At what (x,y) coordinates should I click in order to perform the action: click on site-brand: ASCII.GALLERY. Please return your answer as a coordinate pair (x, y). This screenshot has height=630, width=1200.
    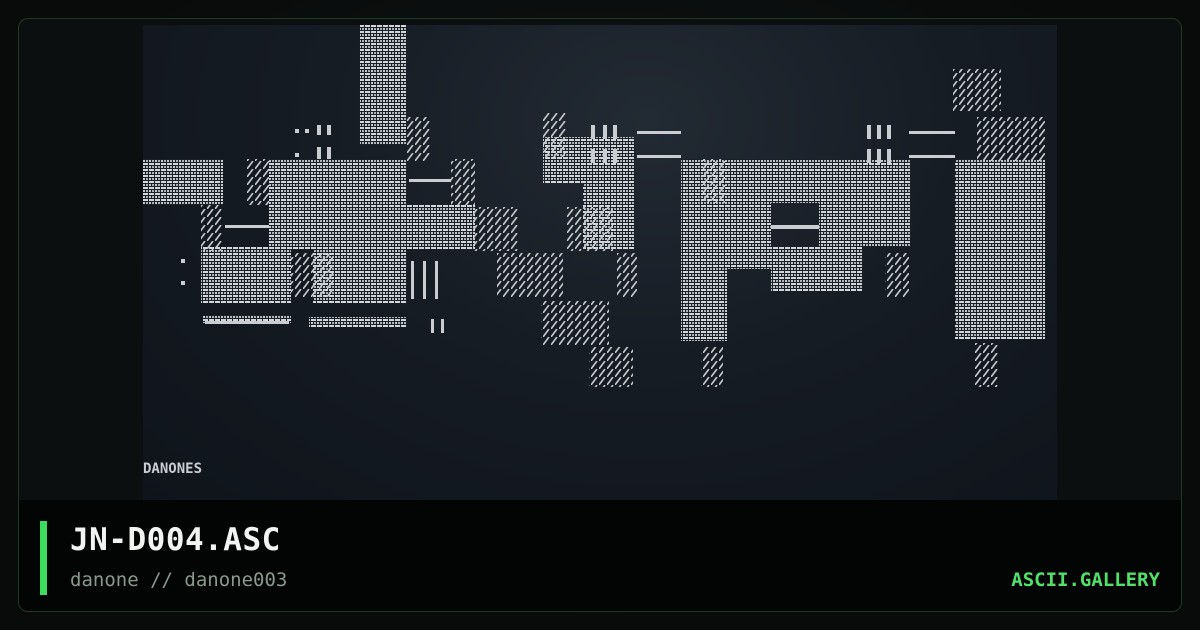
    Looking at the image, I should click on (1085, 580).